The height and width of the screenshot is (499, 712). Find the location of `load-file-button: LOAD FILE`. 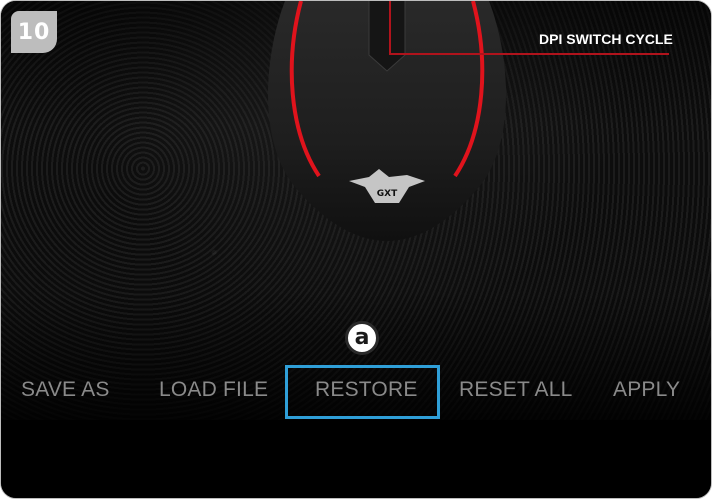

load-file-button: LOAD FILE is located at coordinates (213, 390).